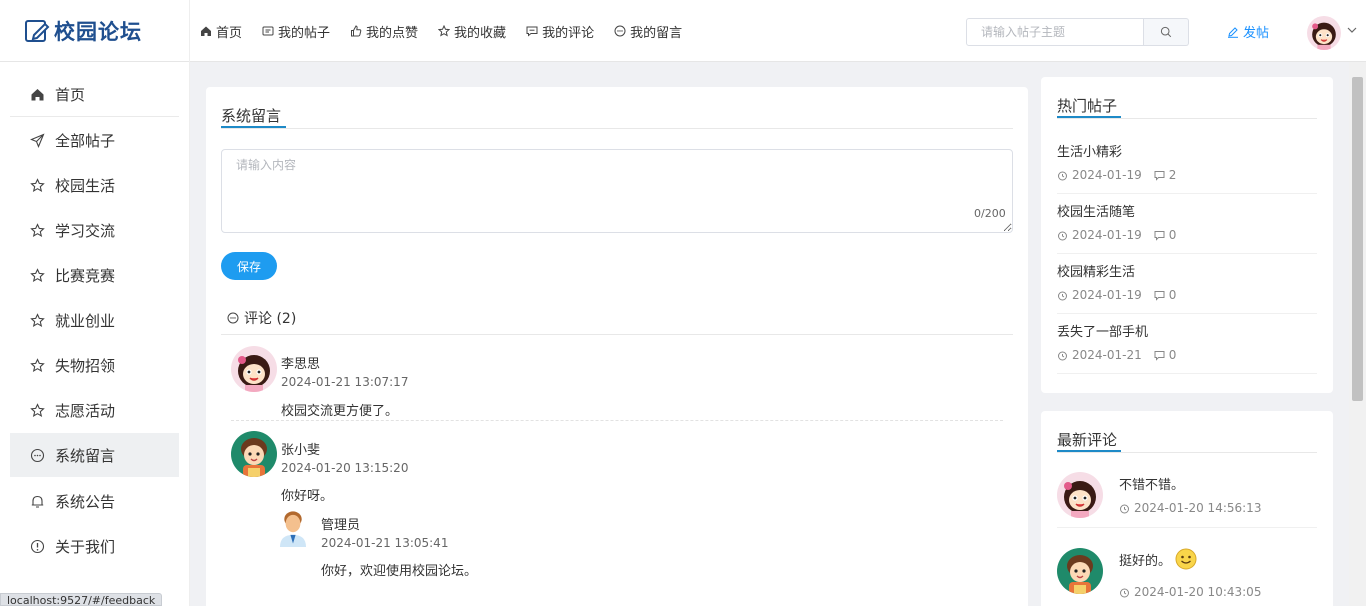  I want to click on search-box, so click(1077, 32).